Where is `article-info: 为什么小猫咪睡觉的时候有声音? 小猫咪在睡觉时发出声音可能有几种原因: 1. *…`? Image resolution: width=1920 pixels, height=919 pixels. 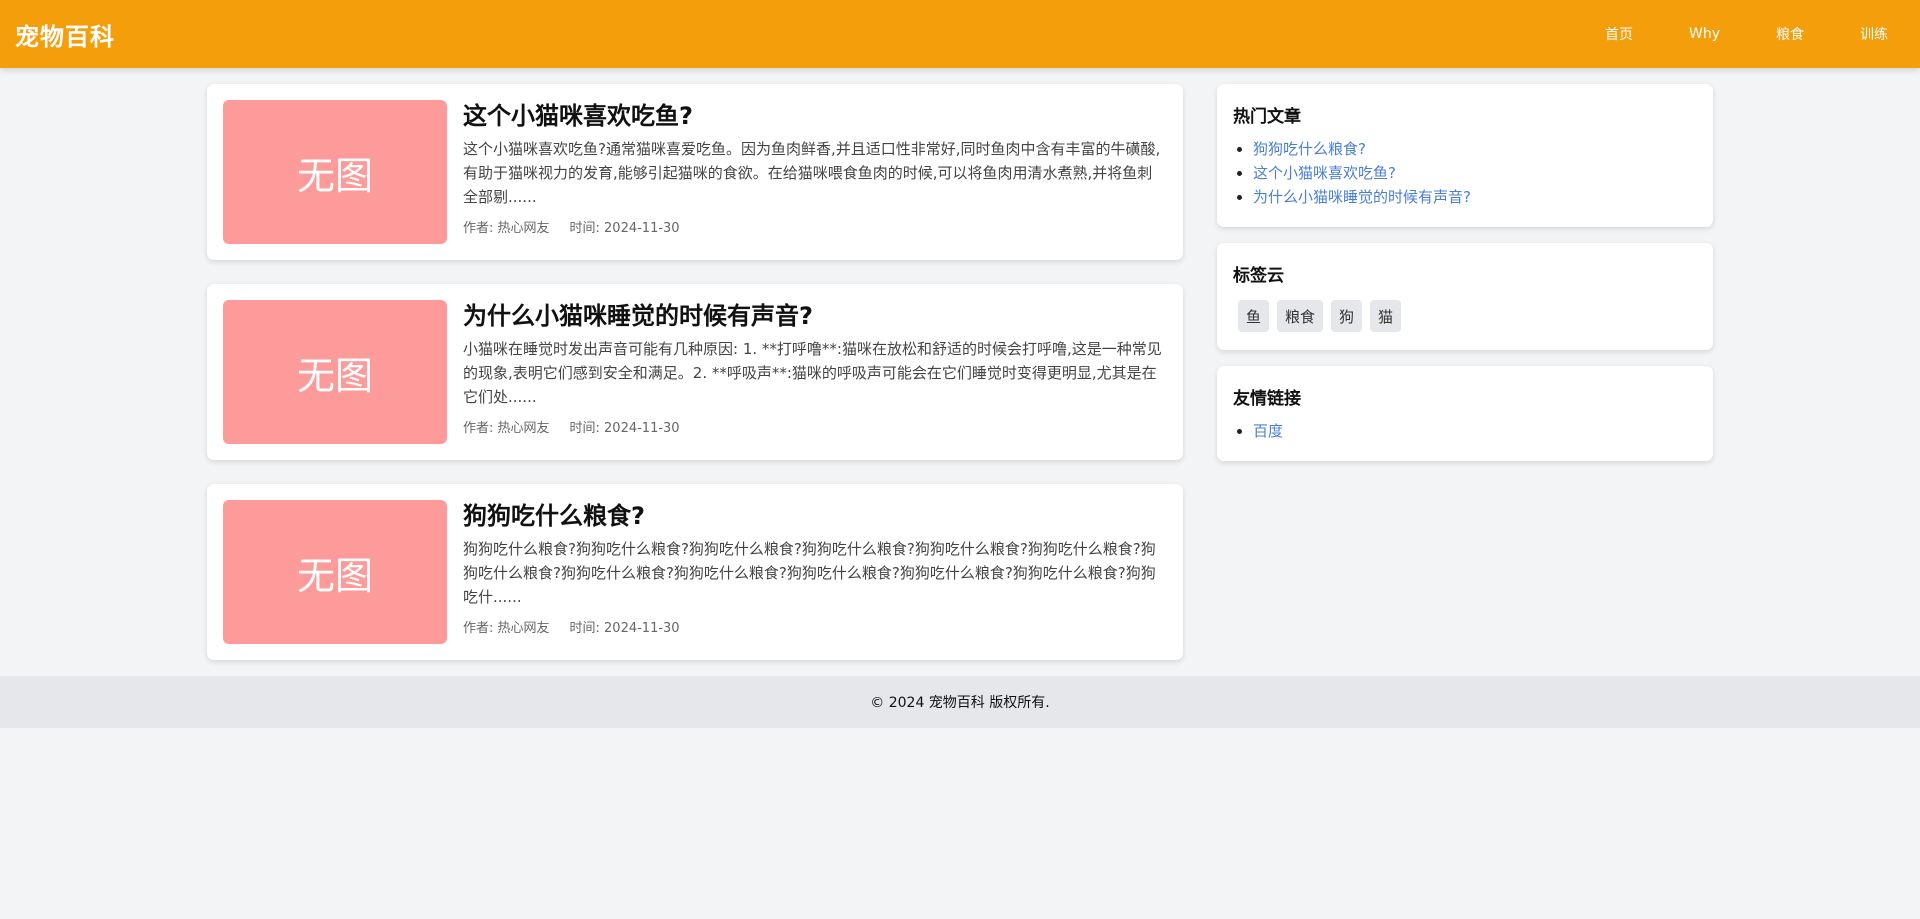 article-info: 为什么小猫咪睡觉的时候有声音? 小猫咪在睡觉时发出声音可能有几种原因: 1. *… is located at coordinates (815, 372).